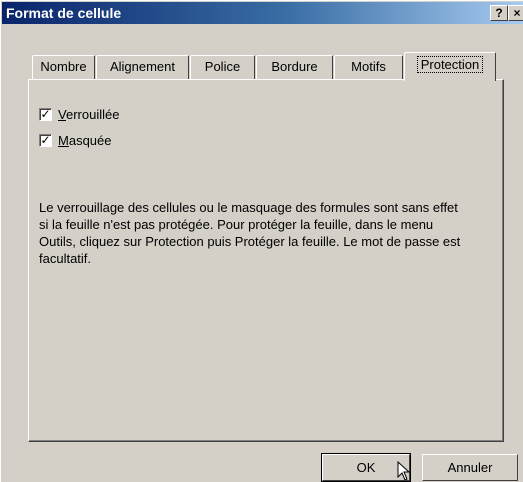 The width and height of the screenshot is (523, 482). What do you see at coordinates (404, 471) in the screenshot?
I see `mouse-pointer-icon` at bounding box center [404, 471].